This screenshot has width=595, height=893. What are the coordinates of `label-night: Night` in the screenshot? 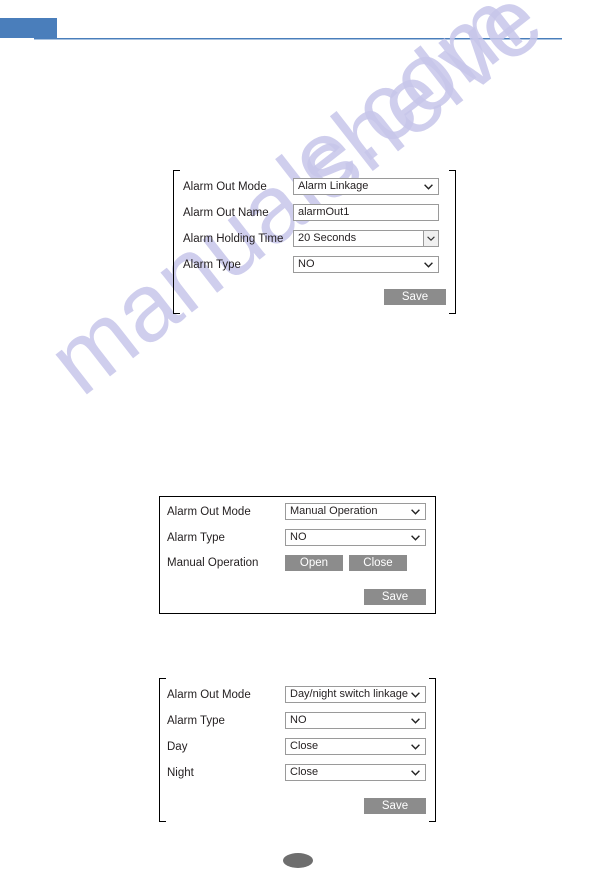 It's located at (180, 772).